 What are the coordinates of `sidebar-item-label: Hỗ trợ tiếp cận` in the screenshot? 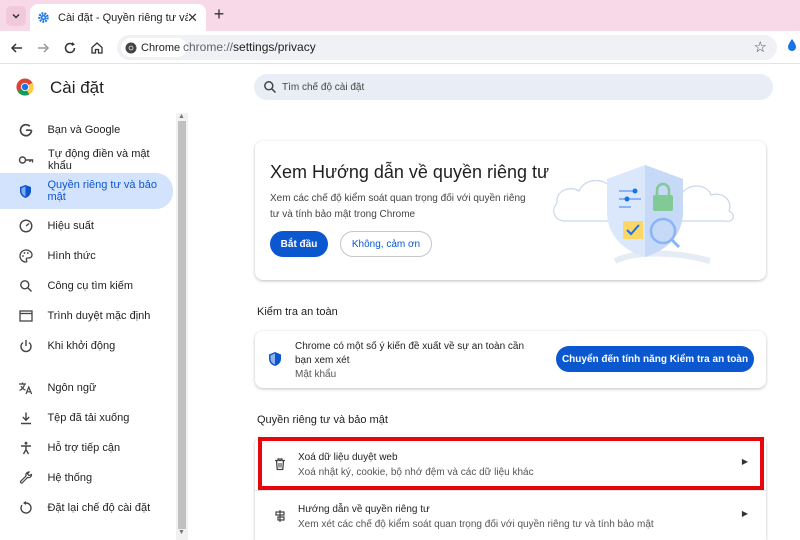 It's located at (84, 448).